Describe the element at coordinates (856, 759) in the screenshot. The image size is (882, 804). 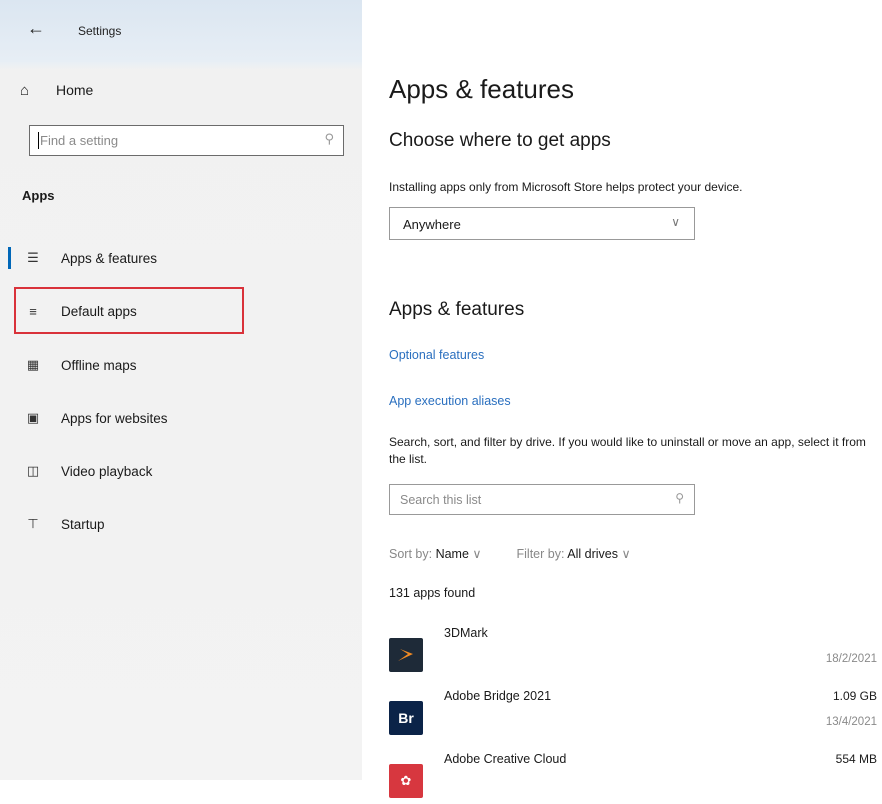
I see `app-size: 554 MB` at that location.